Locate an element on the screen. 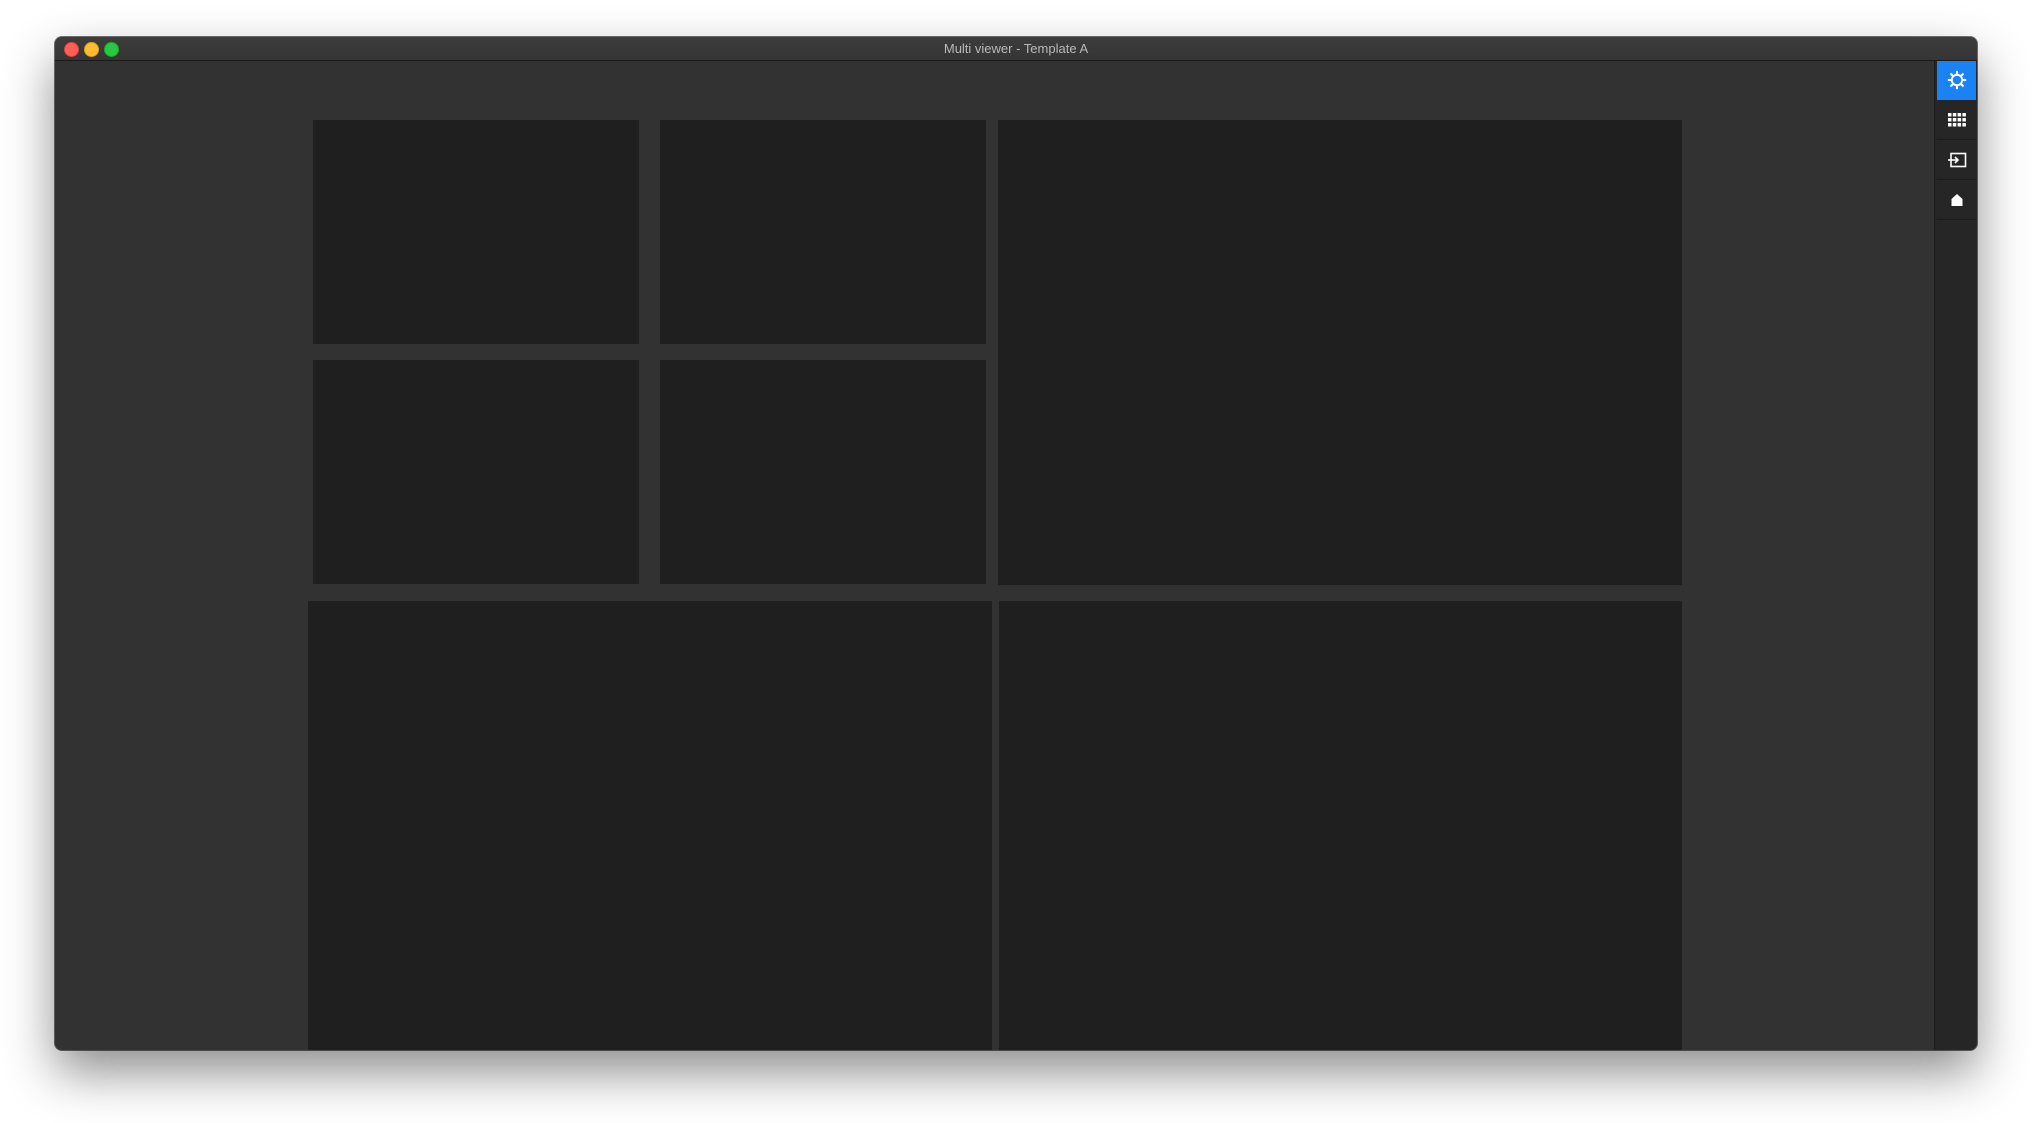  input-icon is located at coordinates (1956, 160).